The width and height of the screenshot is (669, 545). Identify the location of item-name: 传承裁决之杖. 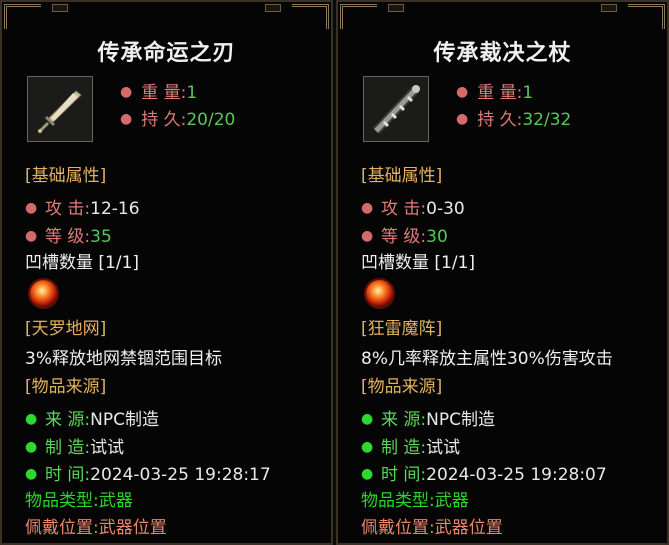
(502, 53).